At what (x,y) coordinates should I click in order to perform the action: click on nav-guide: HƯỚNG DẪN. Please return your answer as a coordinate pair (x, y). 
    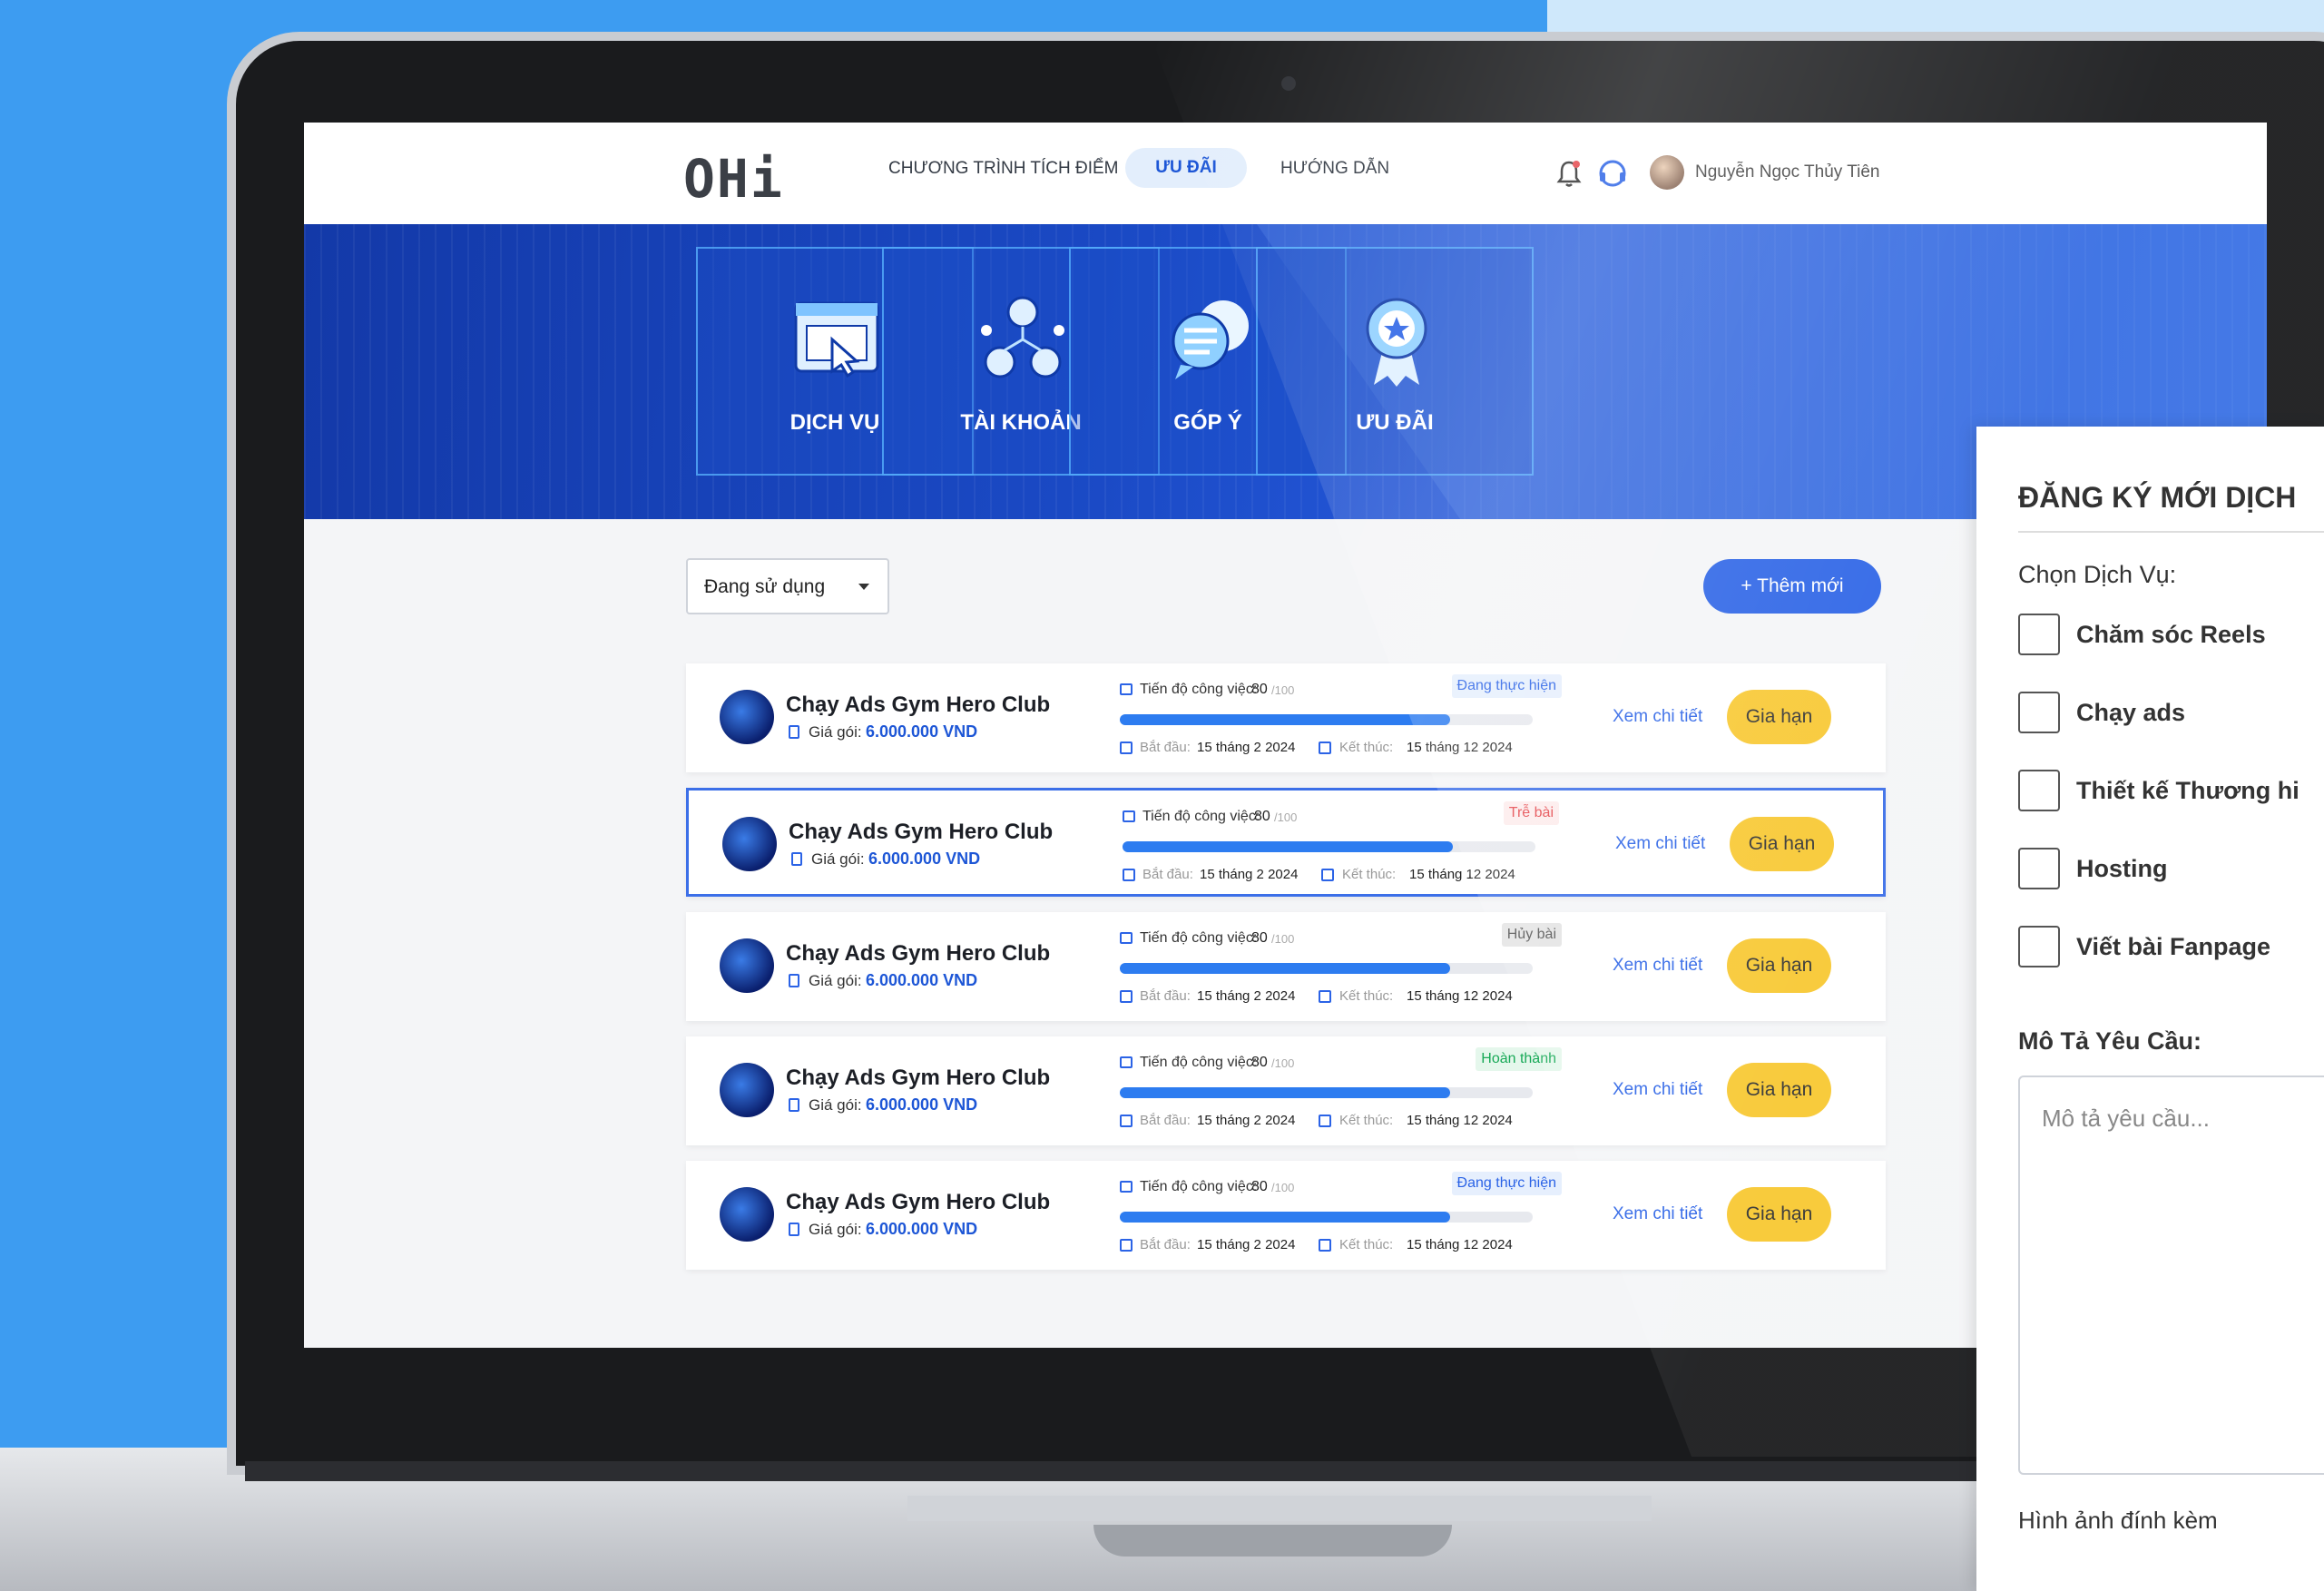
    Looking at the image, I should click on (1334, 169).